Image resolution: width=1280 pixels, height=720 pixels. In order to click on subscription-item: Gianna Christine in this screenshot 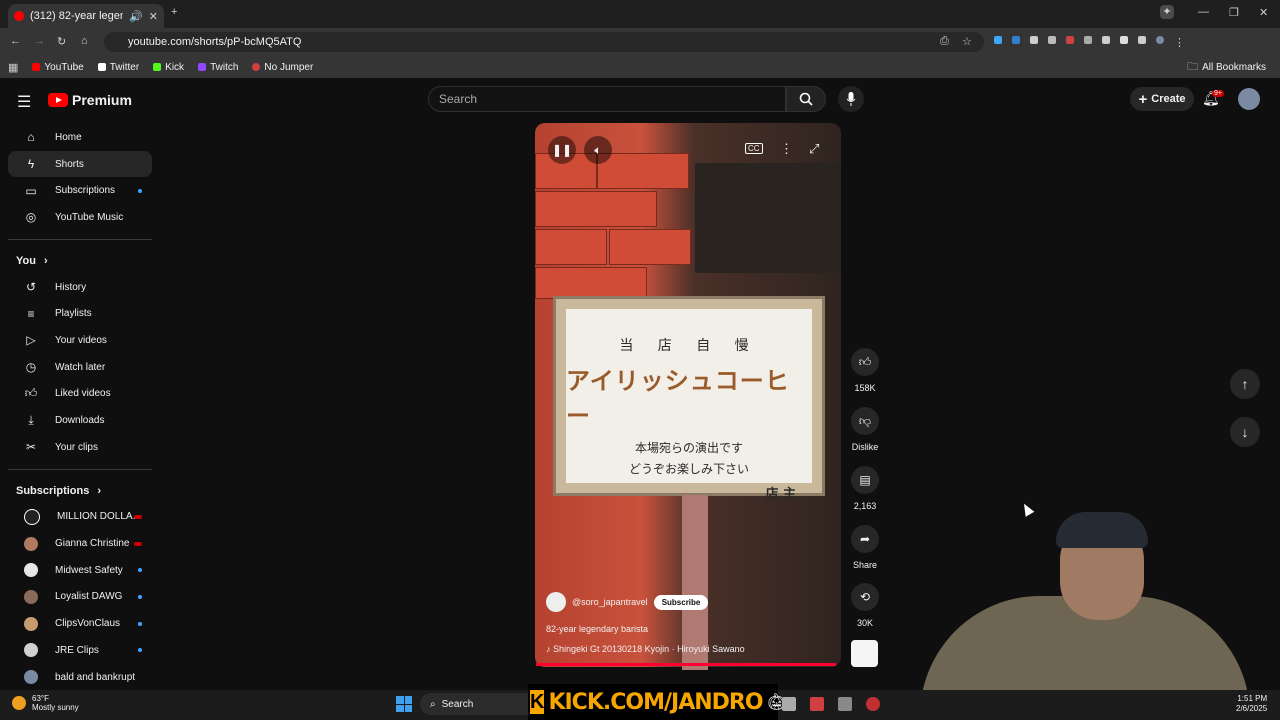, I will do `click(80, 543)`.